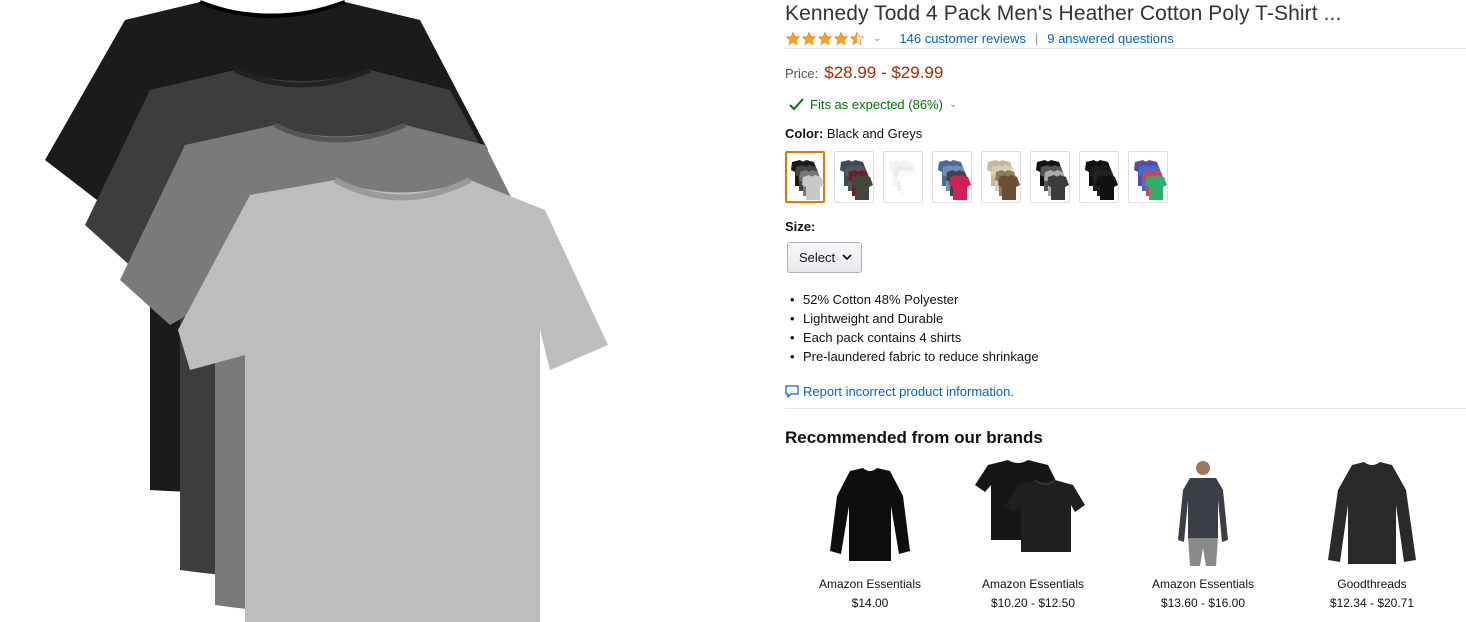 Image resolution: width=1466 pixels, height=622 pixels. Describe the element at coordinates (792, 391) in the screenshot. I see `comment-icon` at that location.